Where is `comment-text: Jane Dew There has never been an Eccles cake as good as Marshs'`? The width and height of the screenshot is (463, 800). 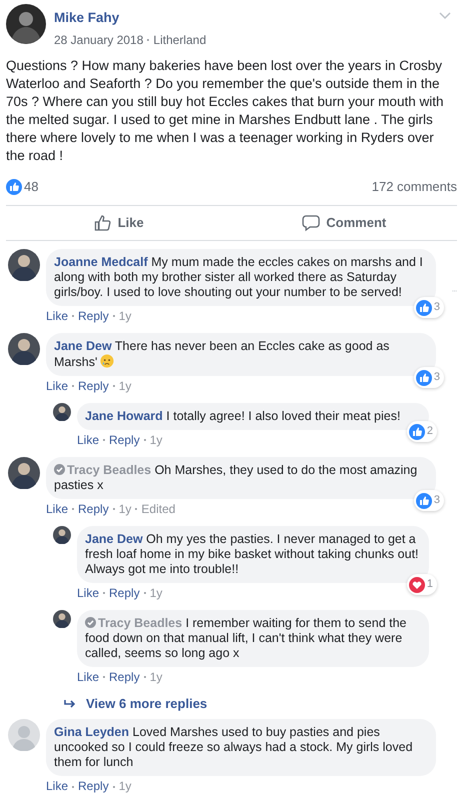
comment-text: Jane Dew There has never been an Eccles cake as good as Marshs' is located at coordinates (222, 354).